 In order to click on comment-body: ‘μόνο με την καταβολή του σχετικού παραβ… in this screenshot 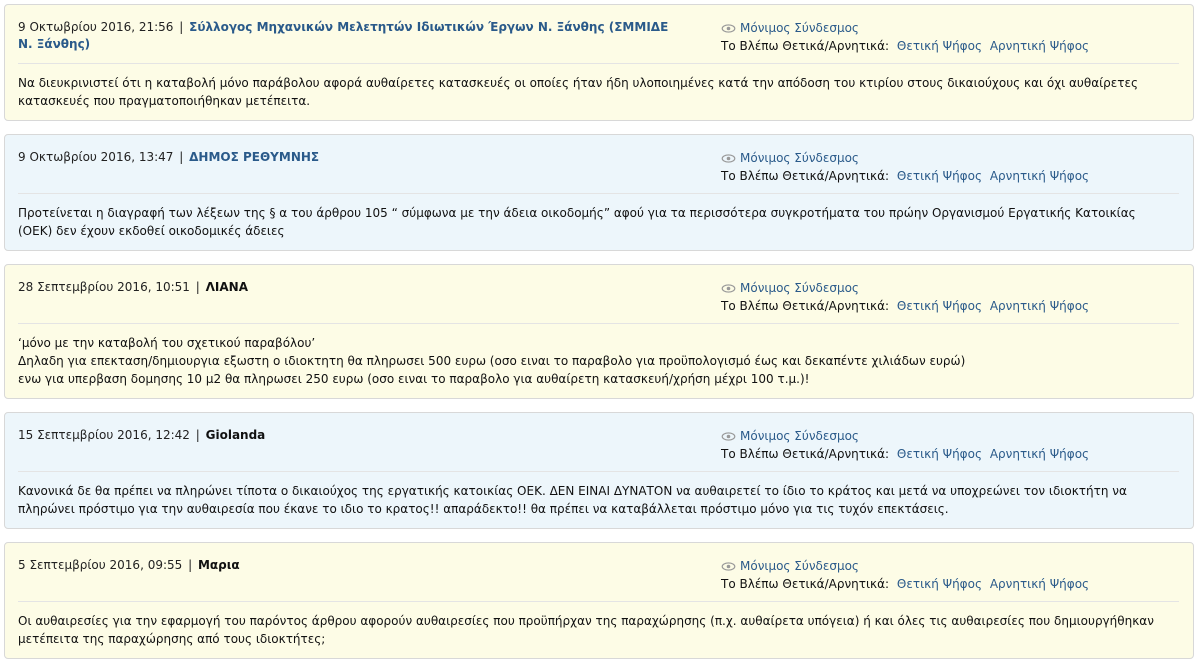, I will do `click(593, 361)`.